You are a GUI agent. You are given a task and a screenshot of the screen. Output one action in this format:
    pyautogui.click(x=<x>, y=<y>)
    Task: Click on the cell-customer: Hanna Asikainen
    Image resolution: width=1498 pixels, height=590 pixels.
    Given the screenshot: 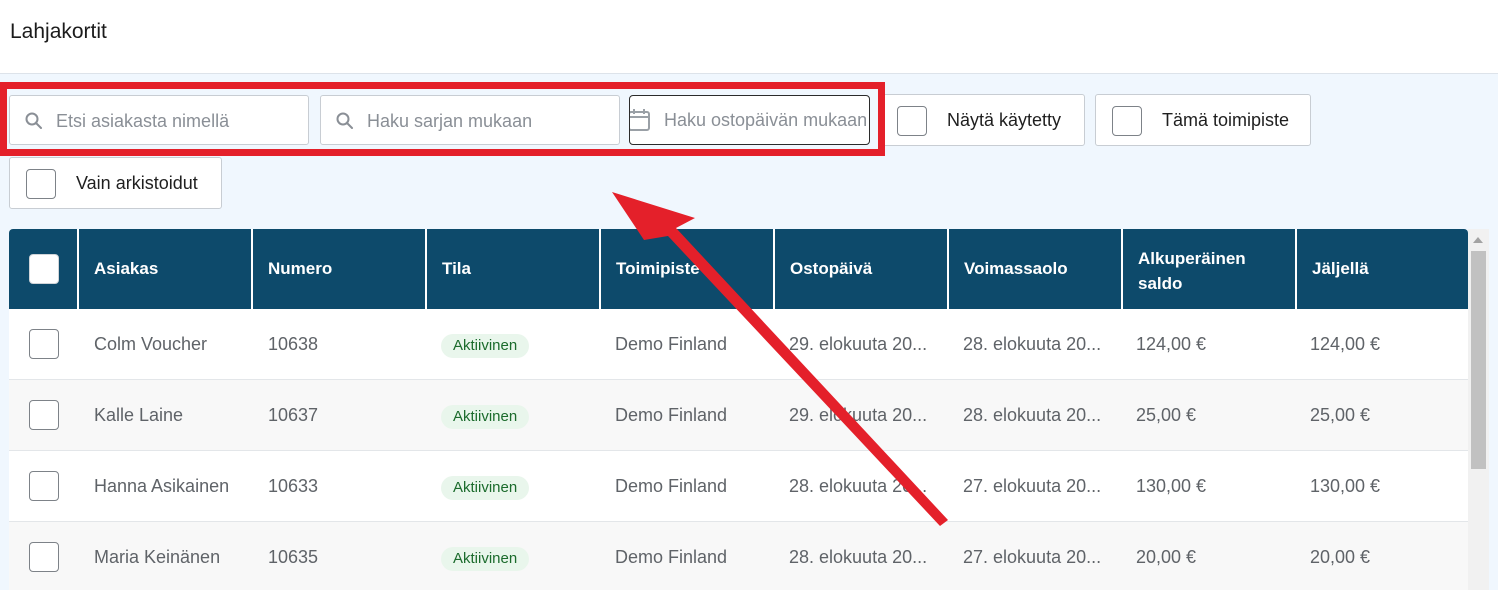 What is the action you would take?
    pyautogui.click(x=162, y=486)
    